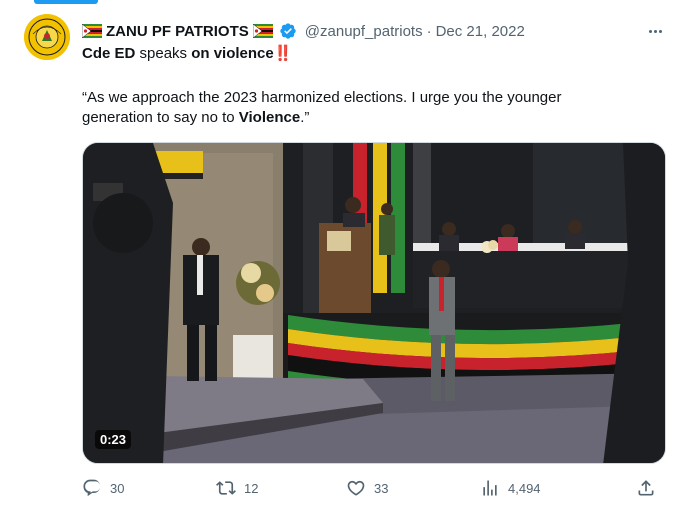 This screenshot has height=519, width=687. What do you see at coordinates (237, 488) in the screenshot?
I see `retweet-button: 12` at bounding box center [237, 488].